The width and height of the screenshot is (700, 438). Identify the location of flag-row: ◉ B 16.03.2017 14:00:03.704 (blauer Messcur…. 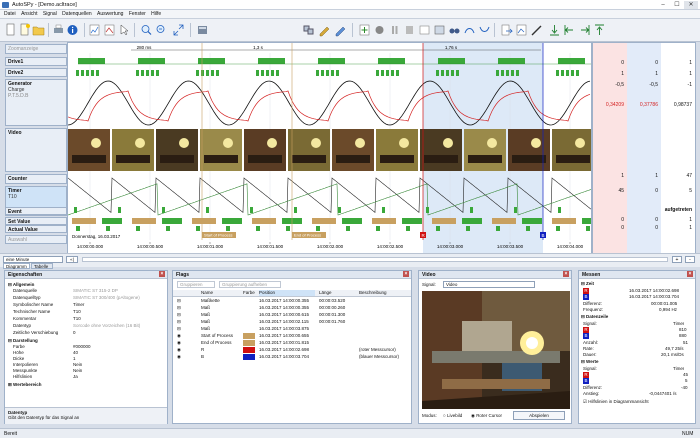
(292, 357).